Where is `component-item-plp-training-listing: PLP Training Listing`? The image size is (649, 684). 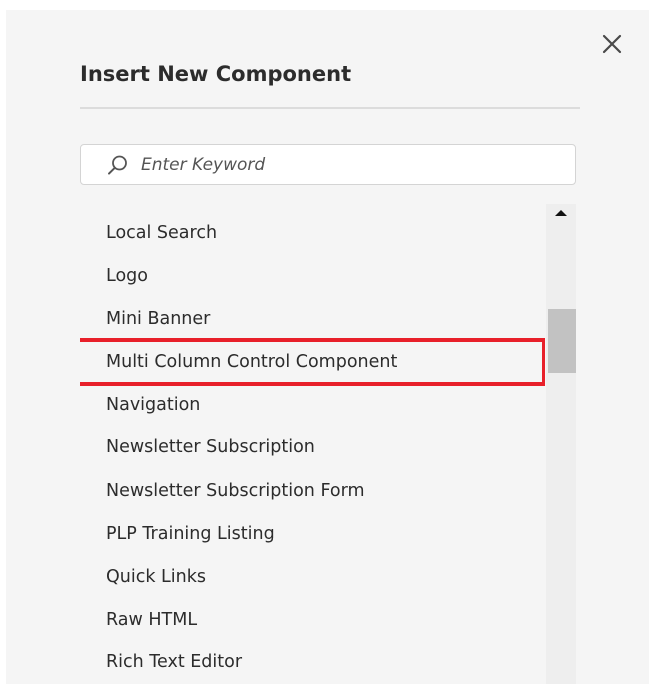
component-item-plp-training-listing: PLP Training Listing is located at coordinates (312, 534).